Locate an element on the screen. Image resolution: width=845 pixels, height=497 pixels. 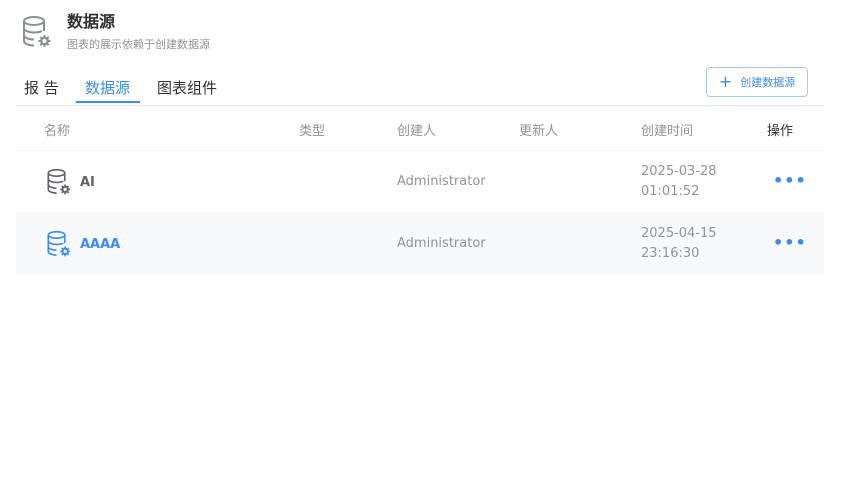
created-time-cell: 2025-04-15 23:16:30 is located at coordinates (679, 244).